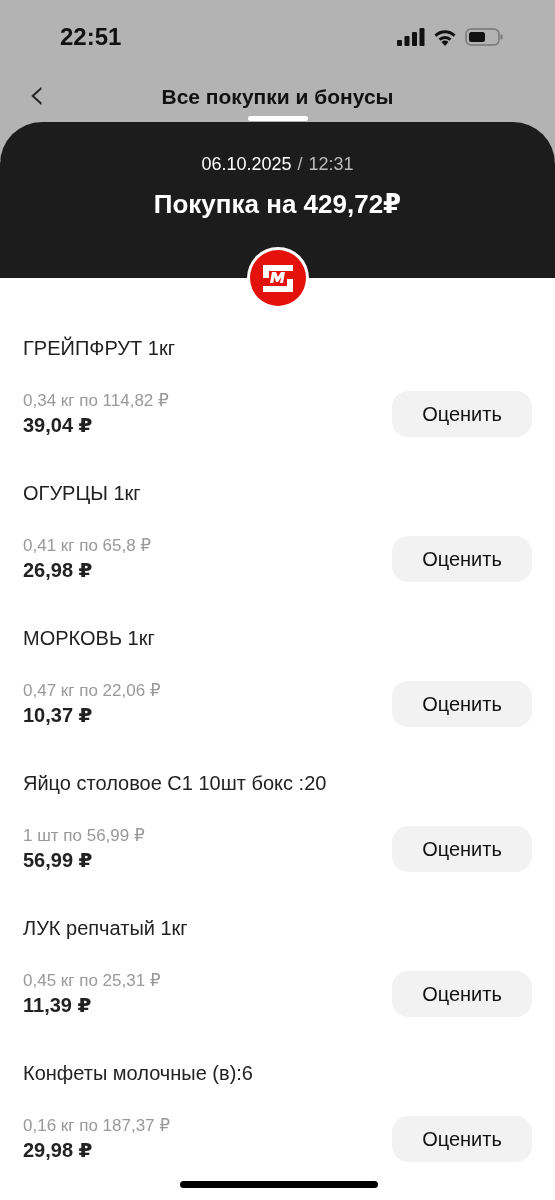 The width and height of the screenshot is (555, 1200). I want to click on page-title: Все покупки и бонусы, so click(277, 97).